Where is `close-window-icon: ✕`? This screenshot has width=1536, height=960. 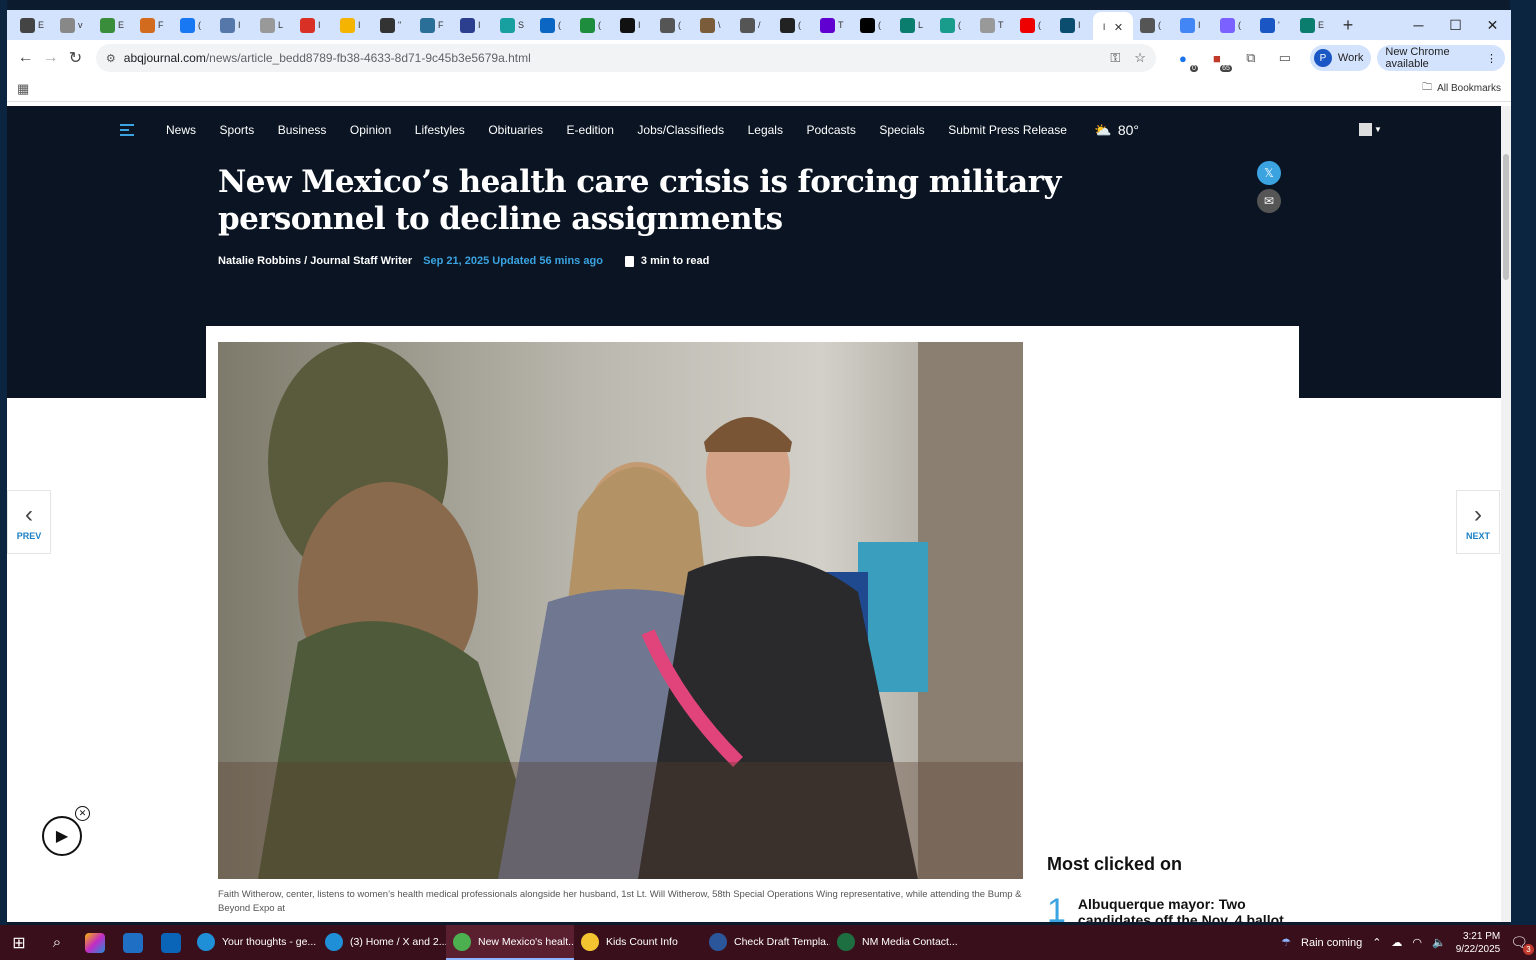 close-window-icon: ✕ is located at coordinates (1492, 25).